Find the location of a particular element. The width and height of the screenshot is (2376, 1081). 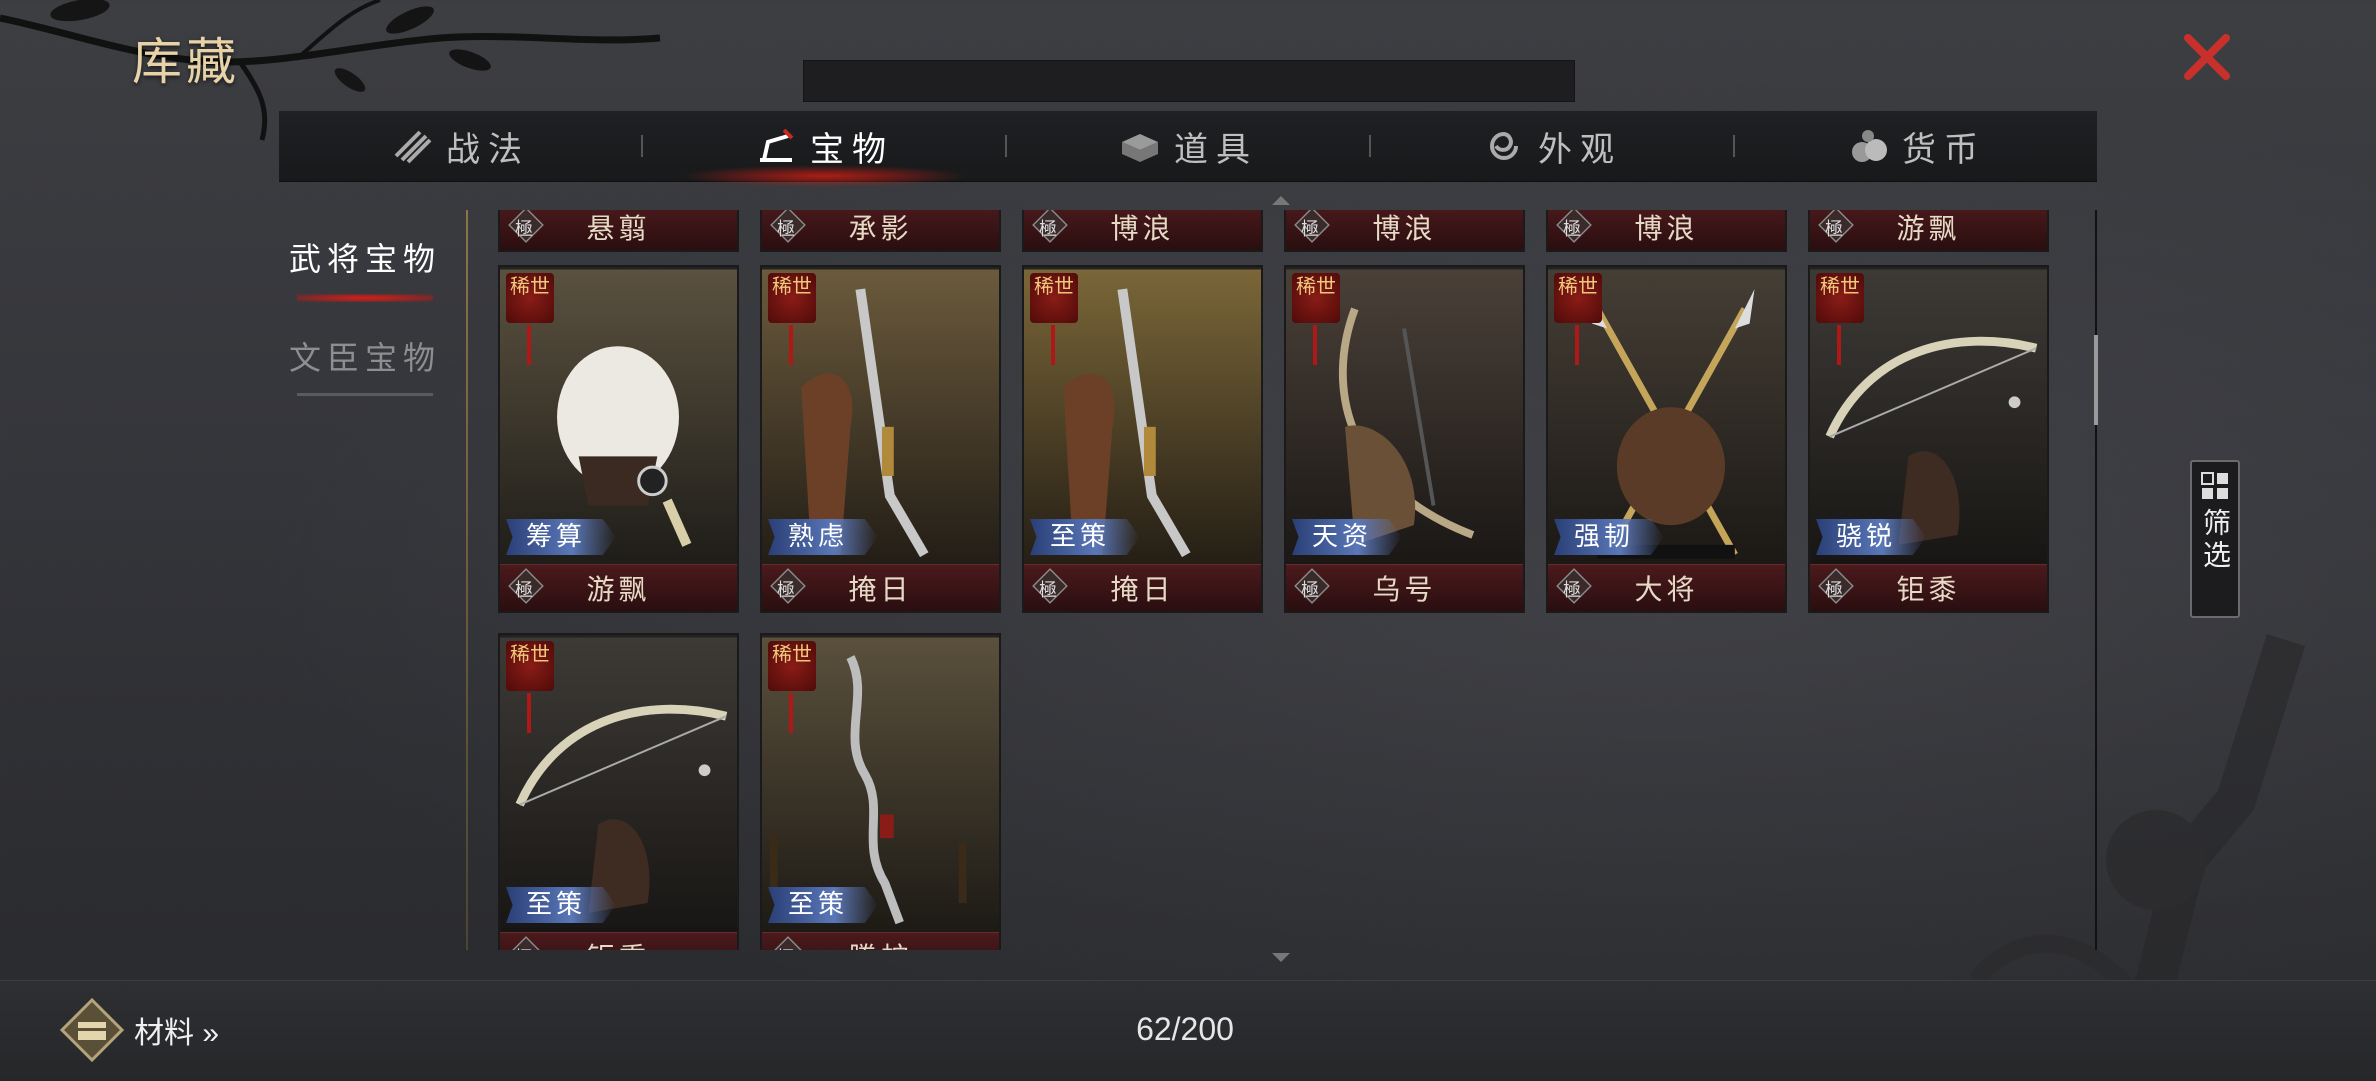

treasure-stand-icon is located at coordinates (777, 145).